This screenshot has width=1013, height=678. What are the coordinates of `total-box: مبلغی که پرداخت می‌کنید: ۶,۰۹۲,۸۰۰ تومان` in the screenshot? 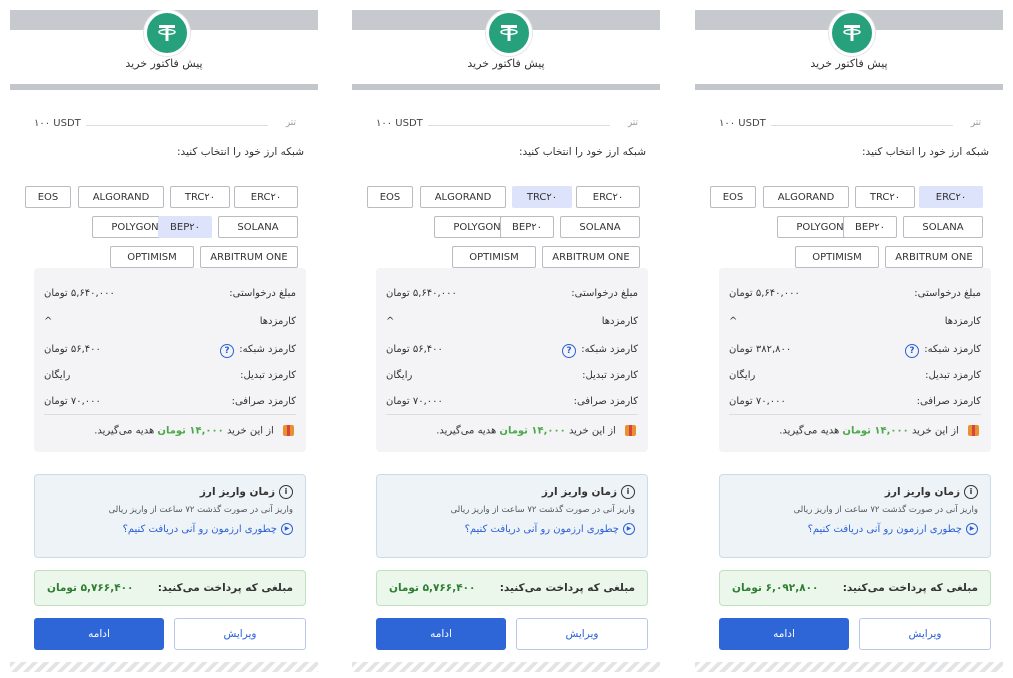 It's located at (855, 588).